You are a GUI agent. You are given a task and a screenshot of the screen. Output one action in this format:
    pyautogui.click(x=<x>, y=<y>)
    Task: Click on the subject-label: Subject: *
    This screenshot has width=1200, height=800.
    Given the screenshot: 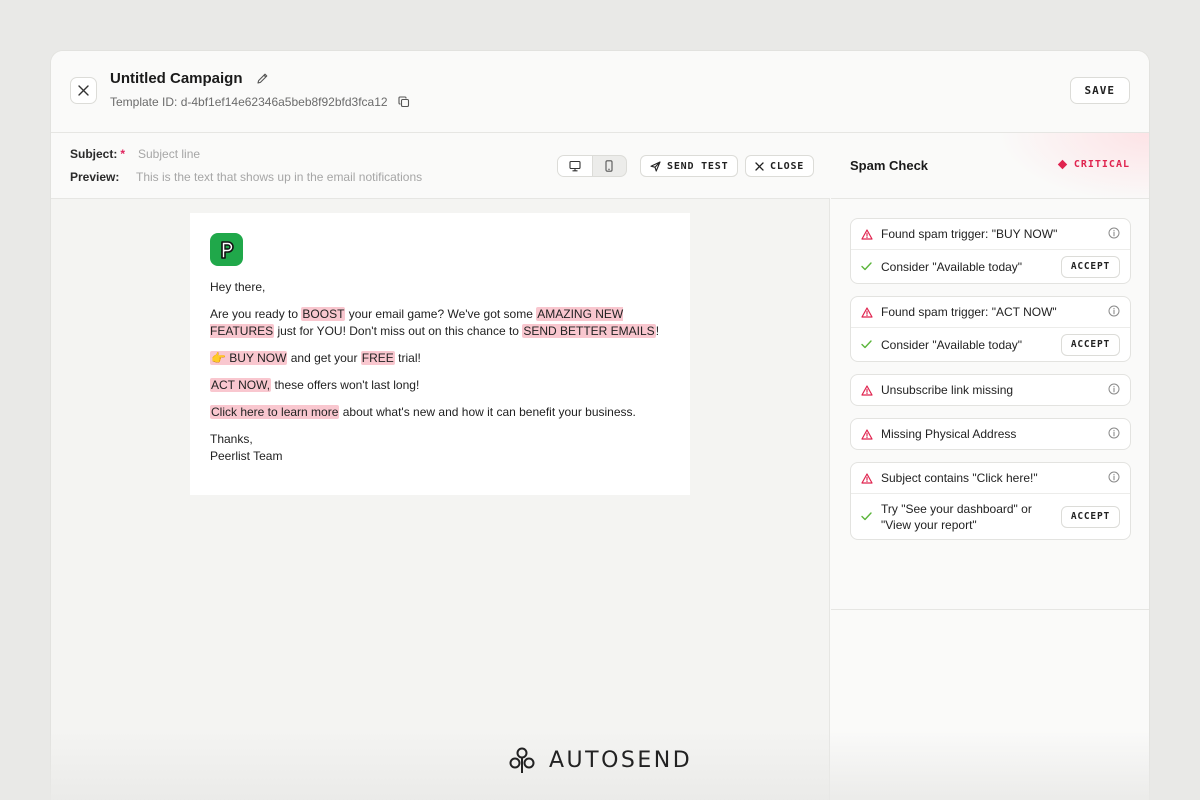 What is the action you would take?
    pyautogui.click(x=97, y=154)
    